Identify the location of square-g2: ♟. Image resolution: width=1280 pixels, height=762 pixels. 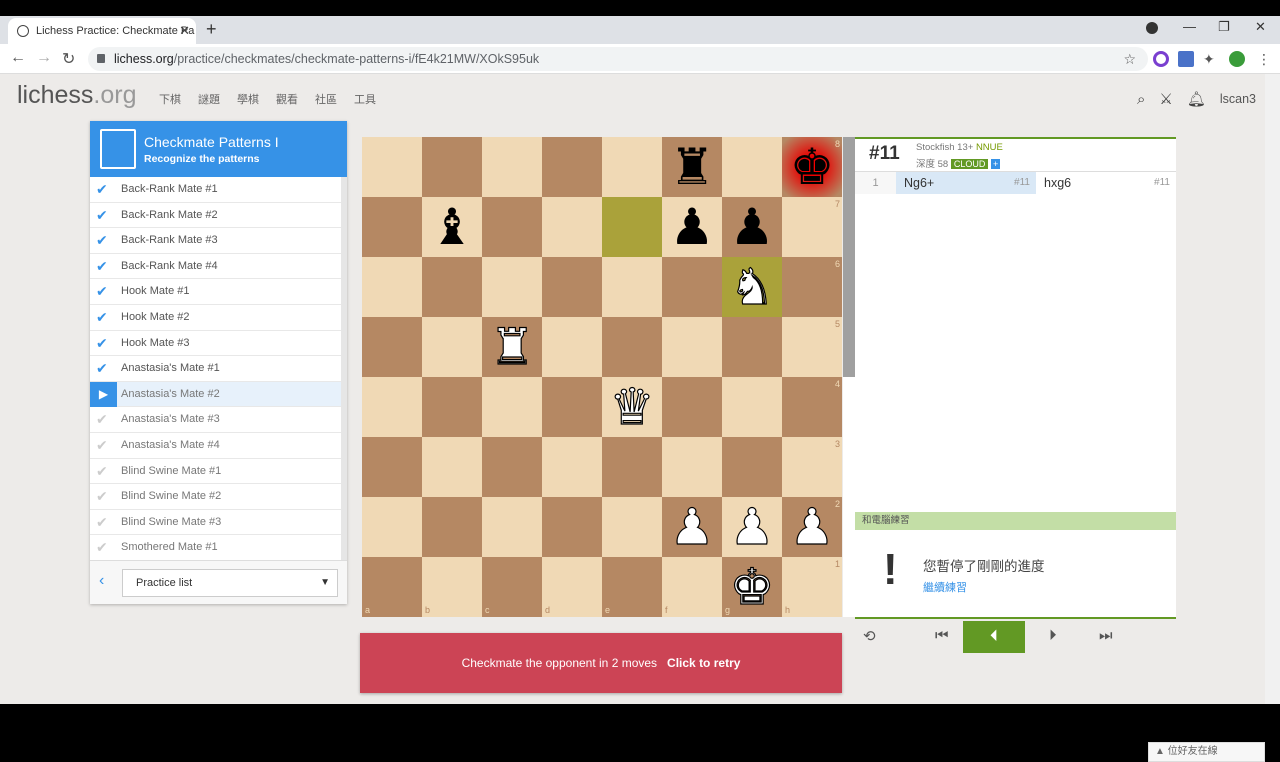
(752, 527).